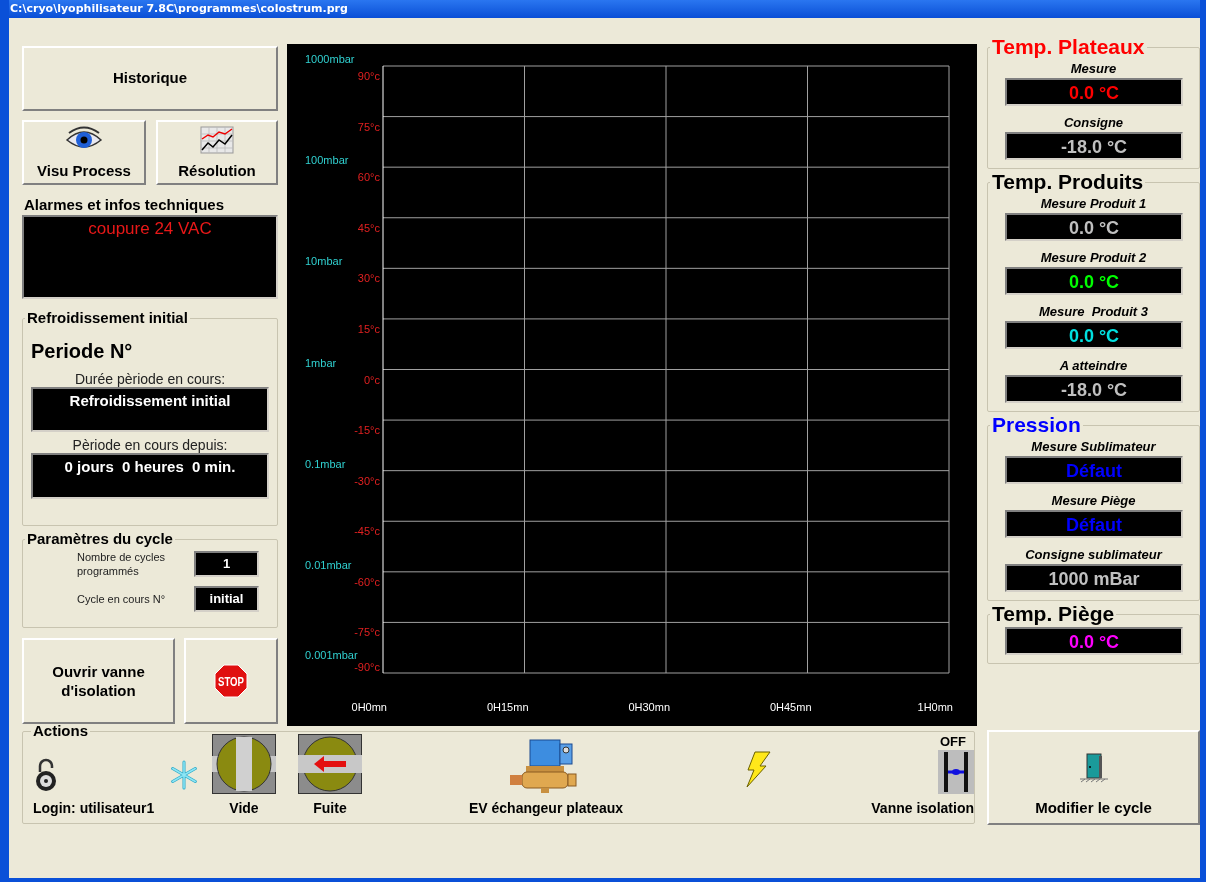 This screenshot has width=1206, height=882. Describe the element at coordinates (546, 808) in the screenshot. I see `action-label: EV échangeur plateaux` at that location.